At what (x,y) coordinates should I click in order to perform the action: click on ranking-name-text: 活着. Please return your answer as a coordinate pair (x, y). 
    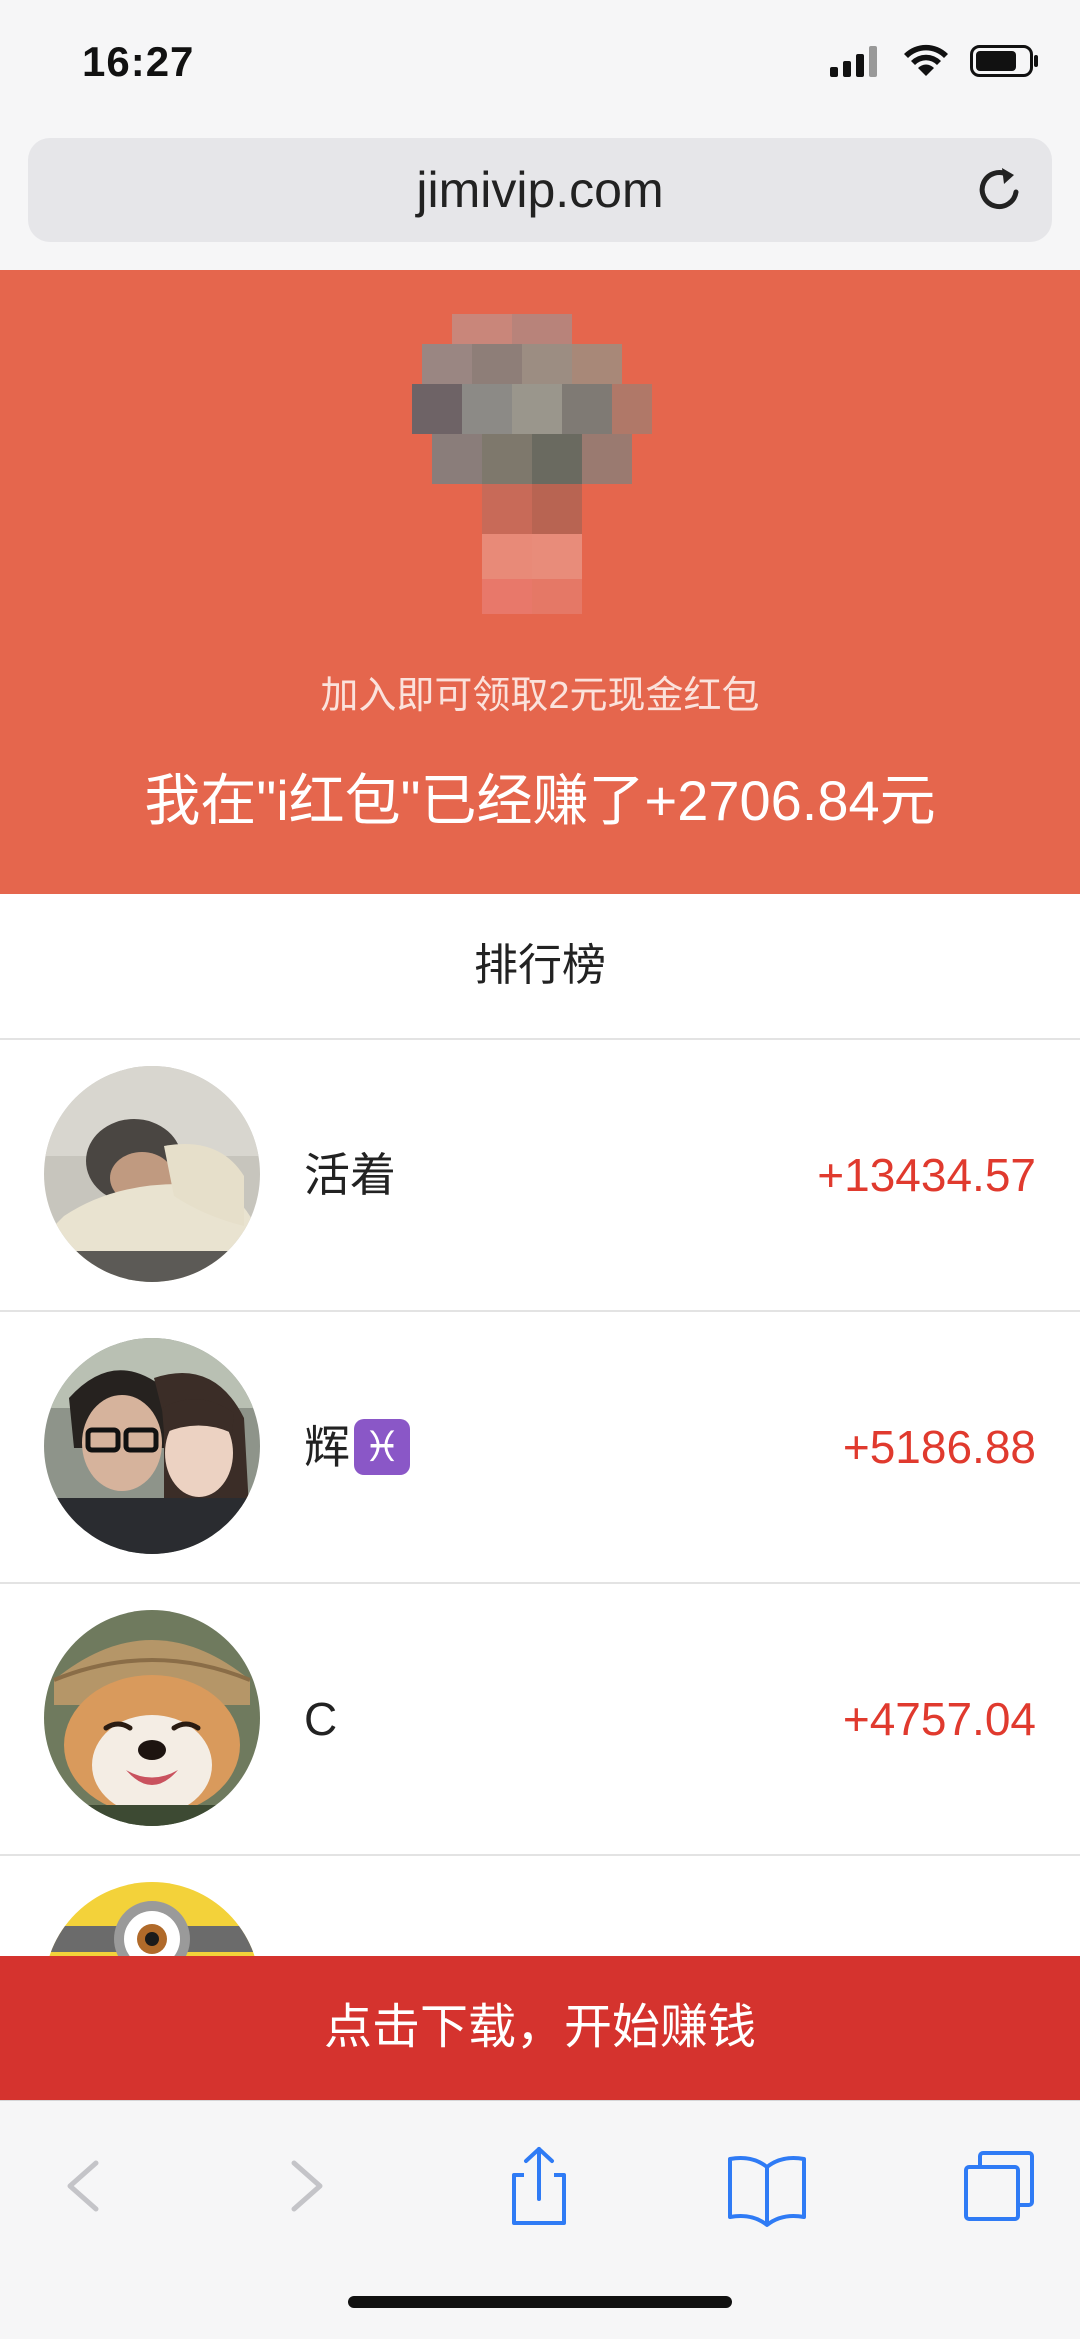
    Looking at the image, I should click on (350, 1175).